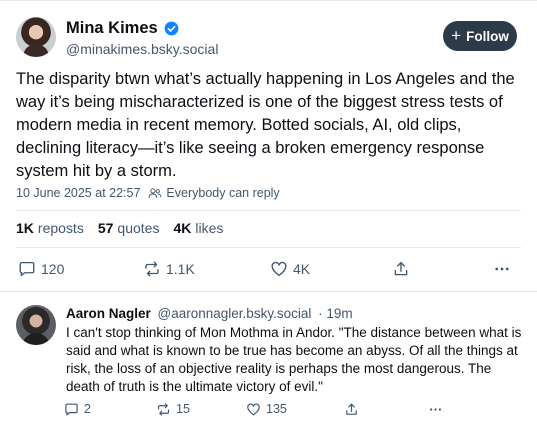  I want to click on engagement-stats: 1K reposts 57 quotes 4K likes, so click(126, 228).